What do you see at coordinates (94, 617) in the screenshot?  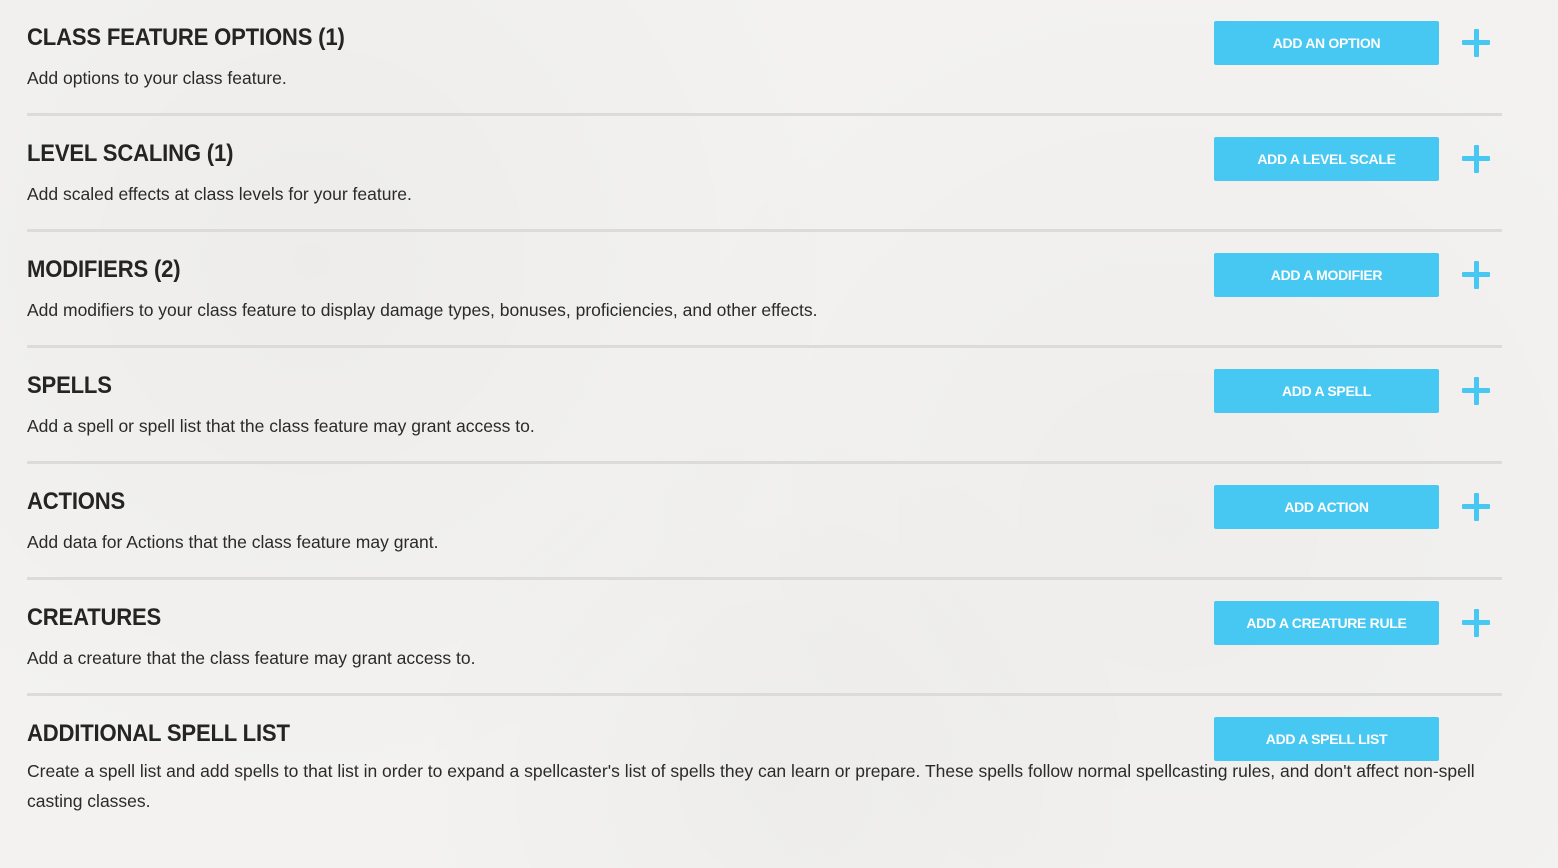 I see `section-title: CREATURES` at bounding box center [94, 617].